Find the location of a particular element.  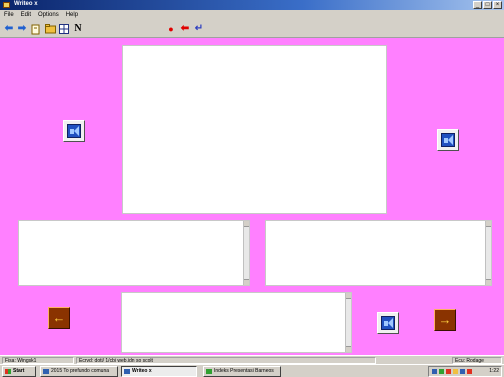

toolbar: ⬅ ➡ N ● ⬅ ↵ is located at coordinates (252, 29).